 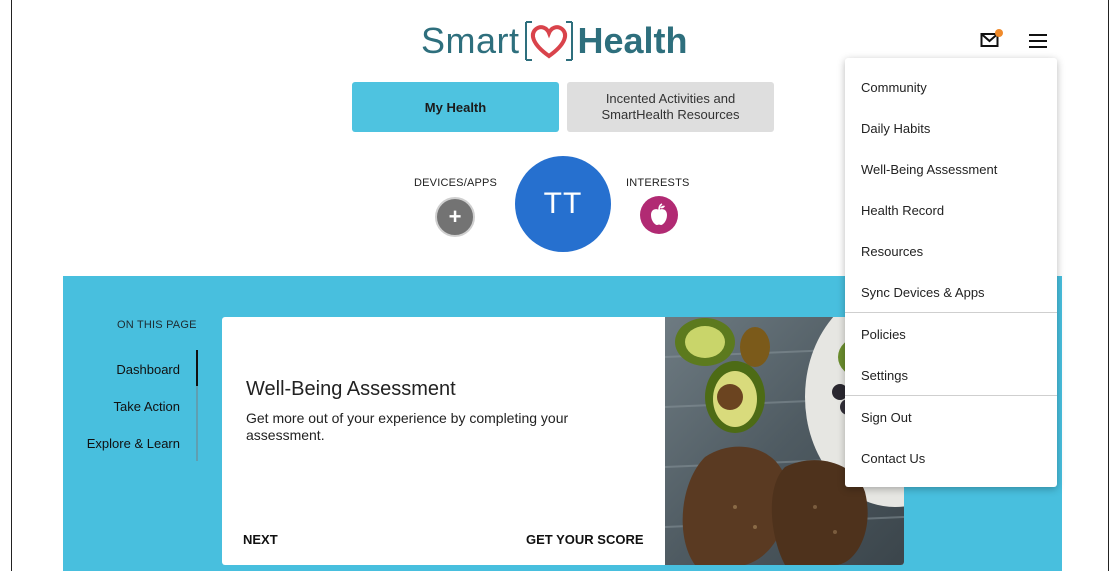 I want to click on logo-health-text: Health, so click(x=632, y=40).